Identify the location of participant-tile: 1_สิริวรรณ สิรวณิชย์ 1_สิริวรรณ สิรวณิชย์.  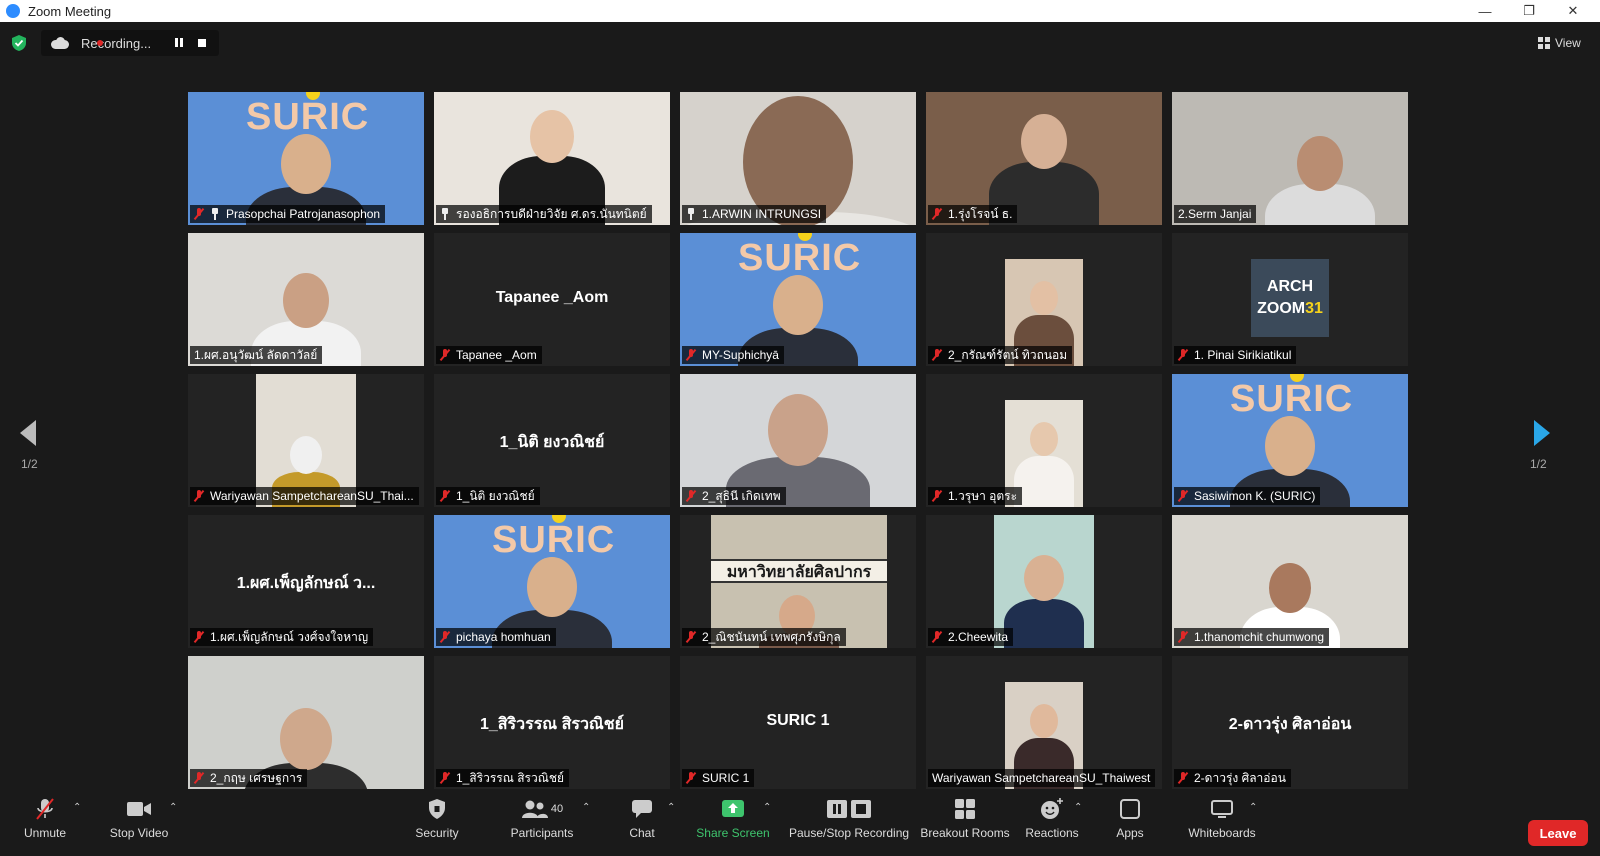
(552, 722).